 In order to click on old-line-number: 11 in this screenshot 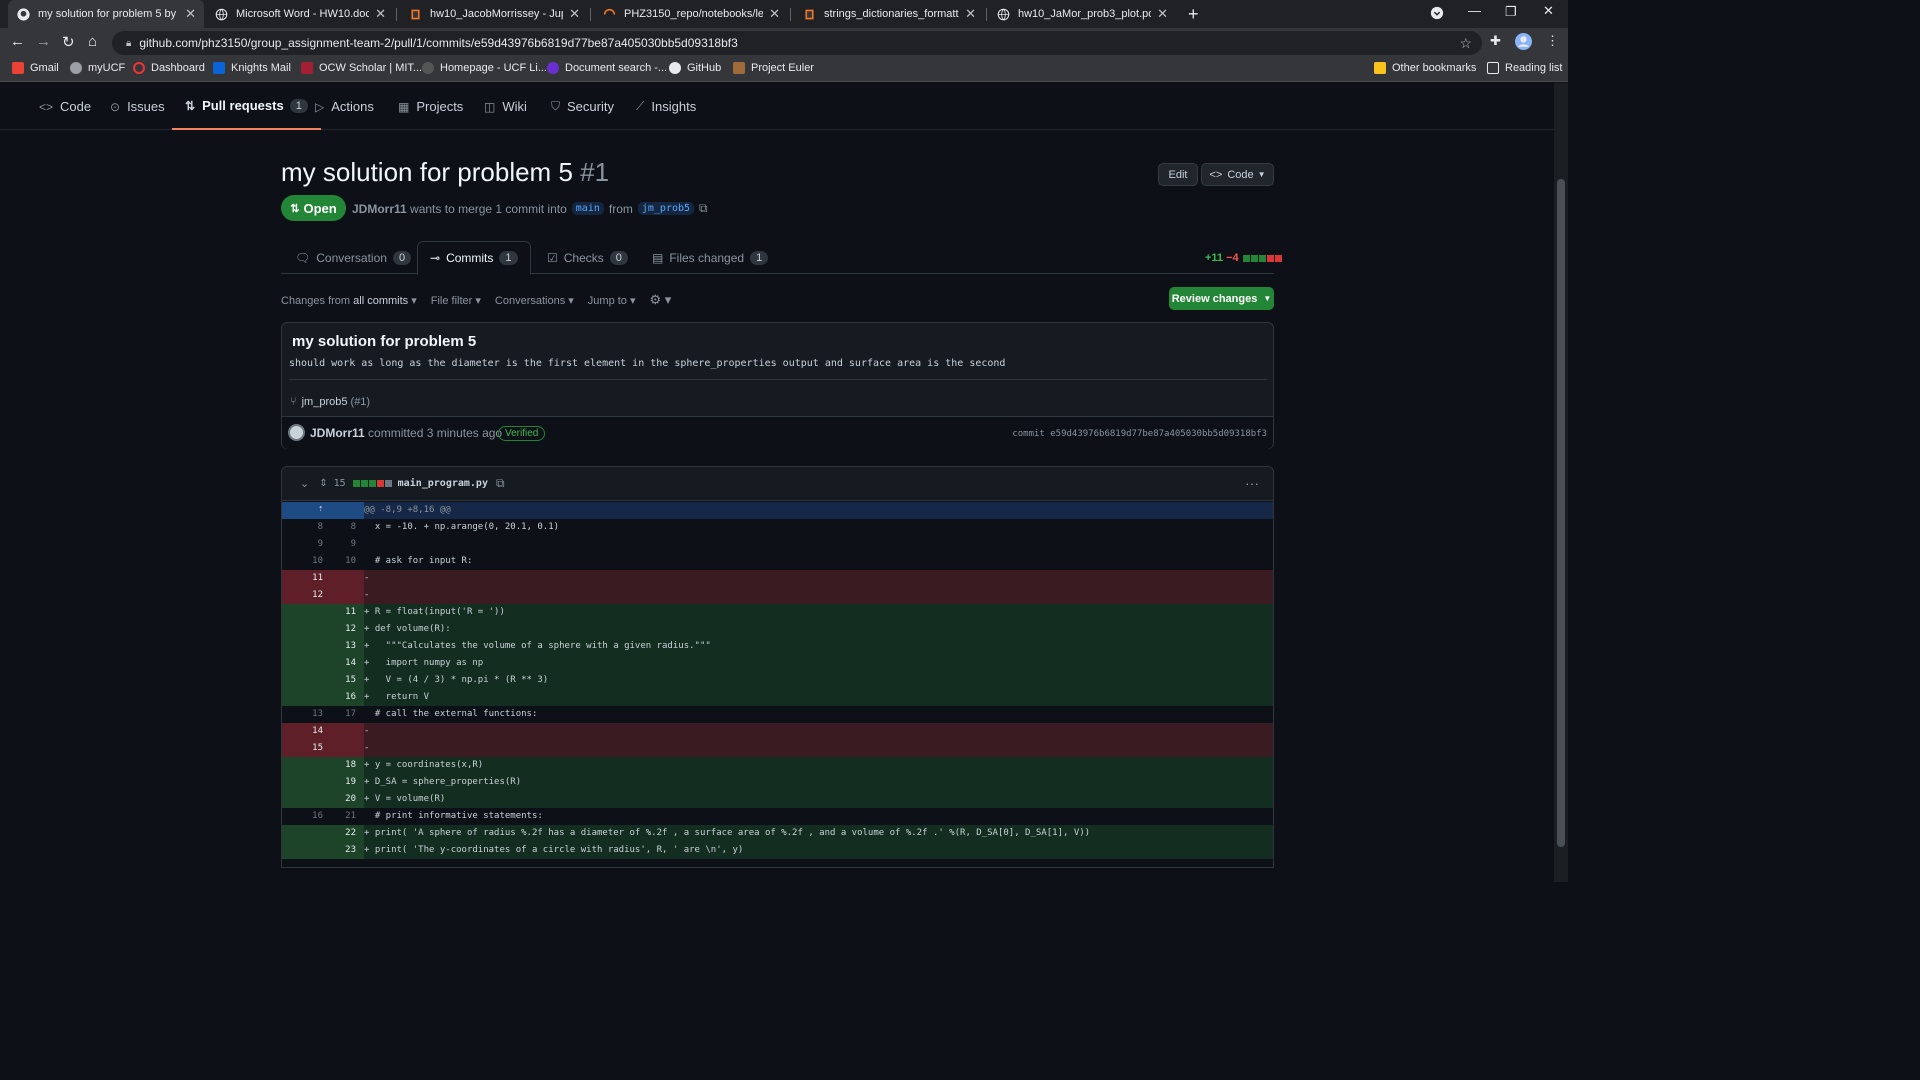, I will do `click(302, 578)`.